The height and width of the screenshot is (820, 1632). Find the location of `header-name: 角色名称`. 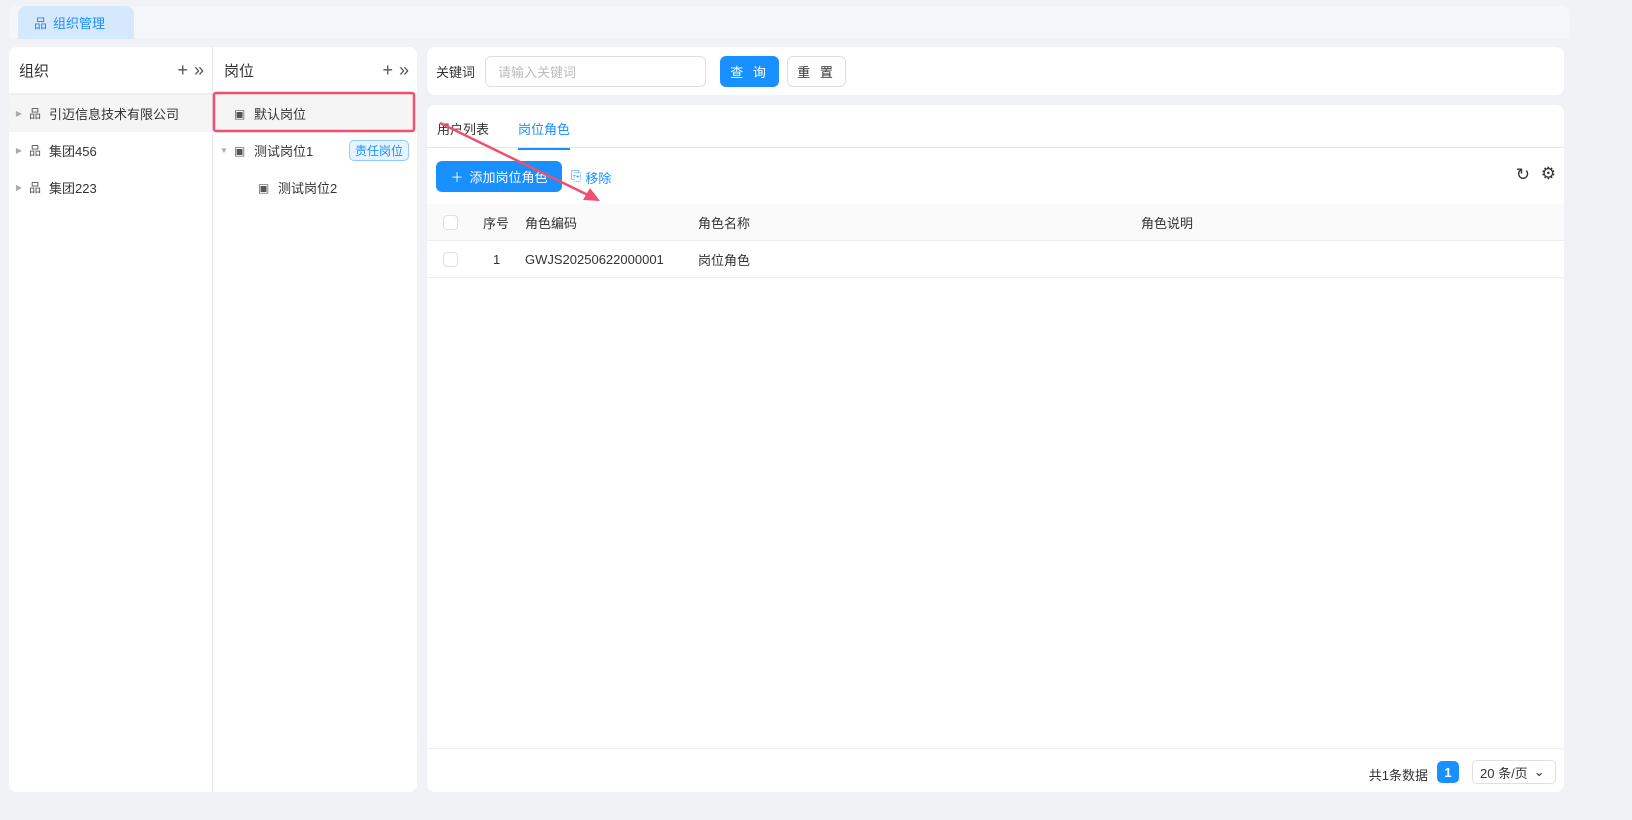

header-name: 角色名称 is located at coordinates (724, 223).